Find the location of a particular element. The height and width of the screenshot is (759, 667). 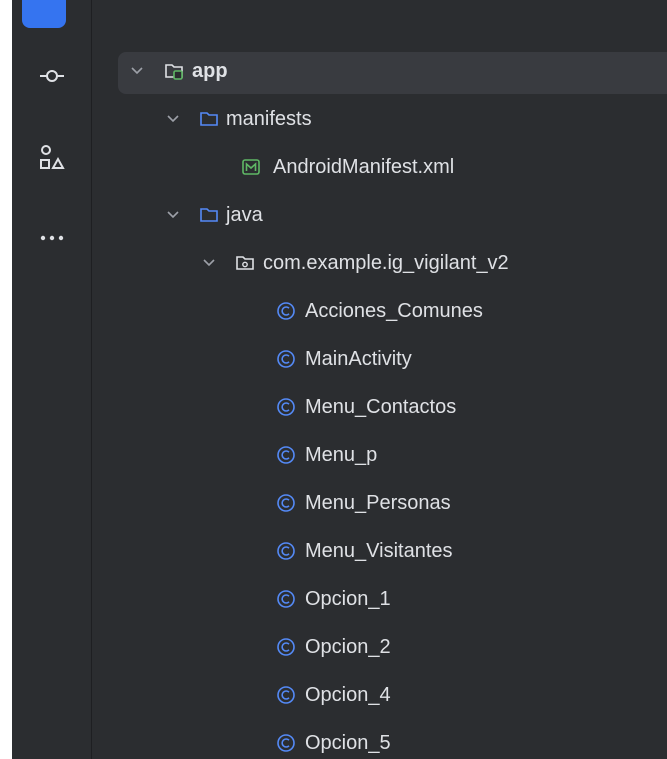

tree-node-manifests: manifests is located at coordinates (379, 119).